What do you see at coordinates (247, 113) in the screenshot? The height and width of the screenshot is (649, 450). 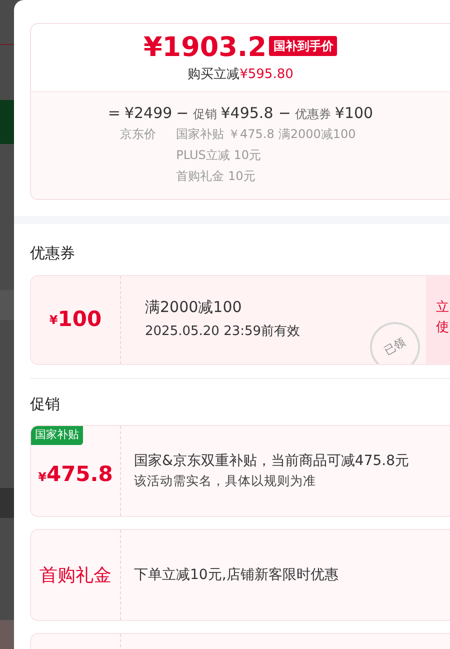 I see `breakdown-amount: ¥495.8` at bounding box center [247, 113].